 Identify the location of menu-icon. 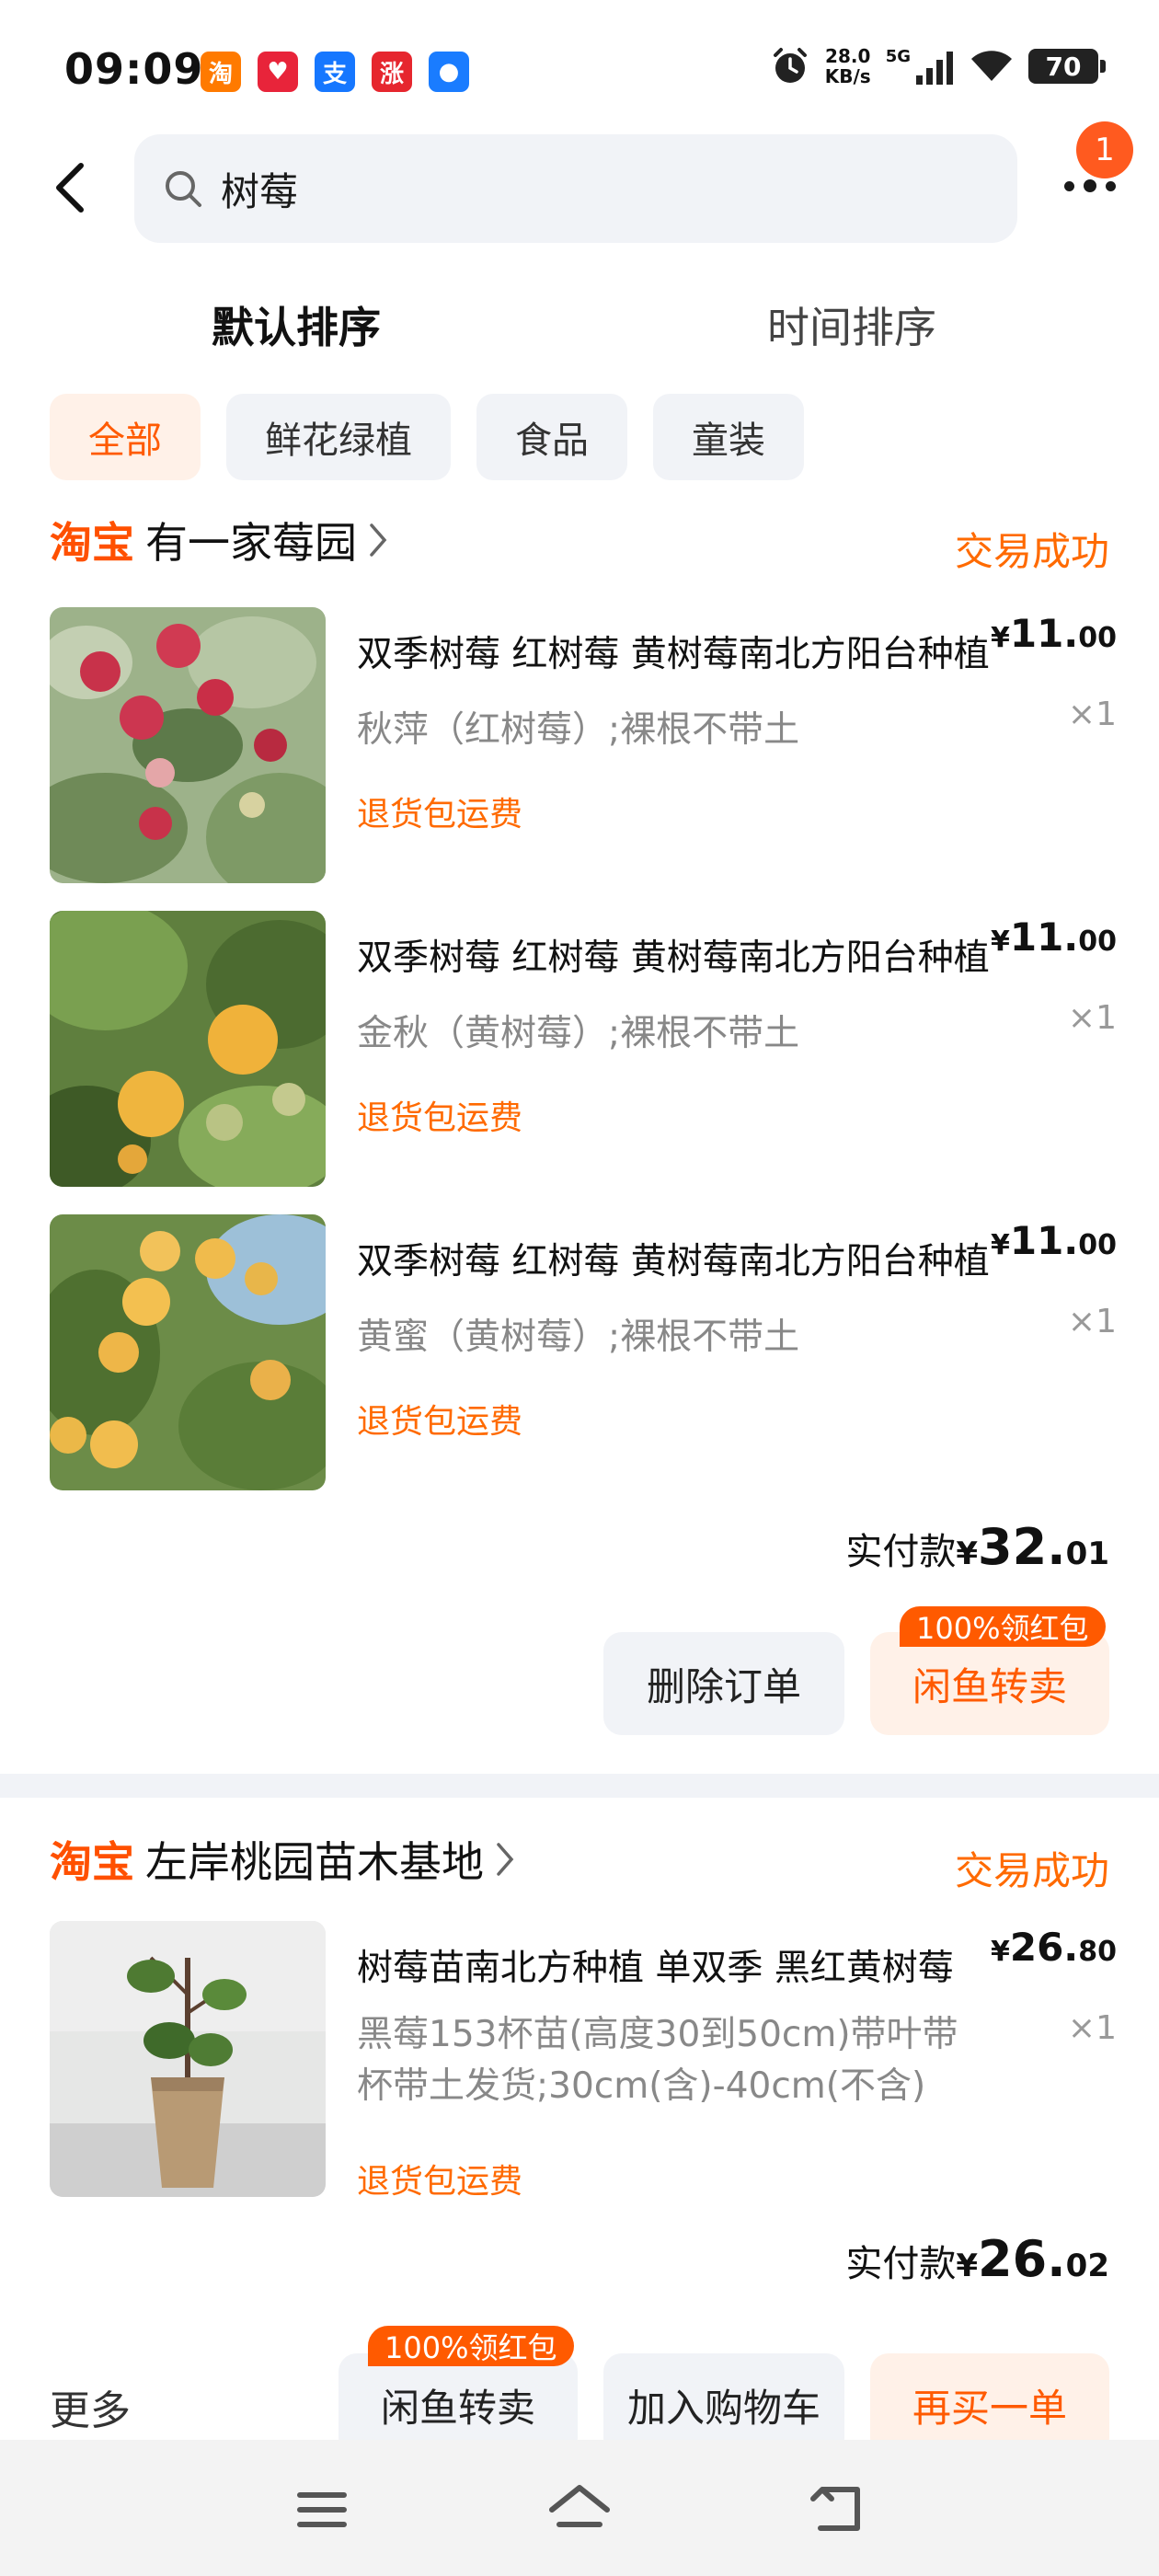
(322, 2509).